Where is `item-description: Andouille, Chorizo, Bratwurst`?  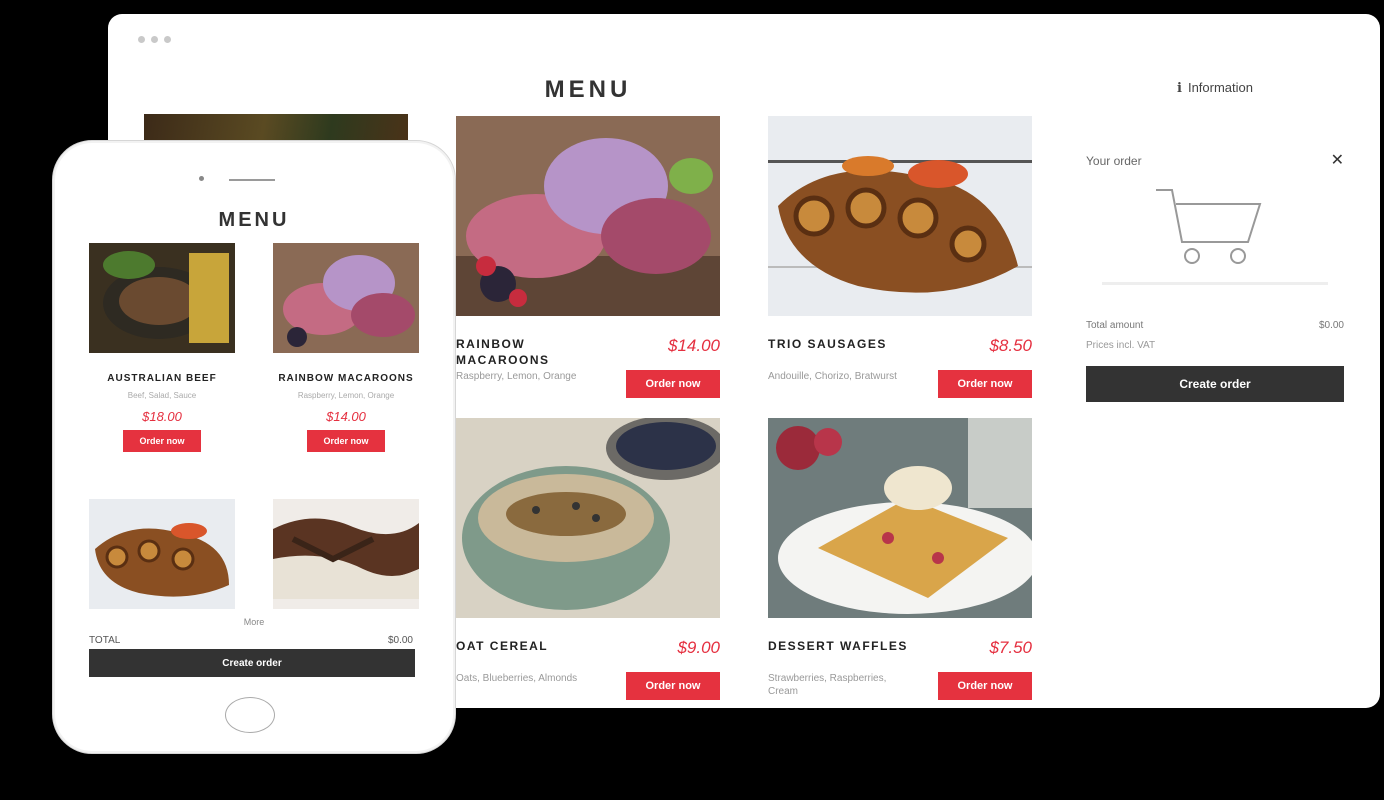
item-description: Andouille, Chorizo, Bratwurst is located at coordinates (832, 376).